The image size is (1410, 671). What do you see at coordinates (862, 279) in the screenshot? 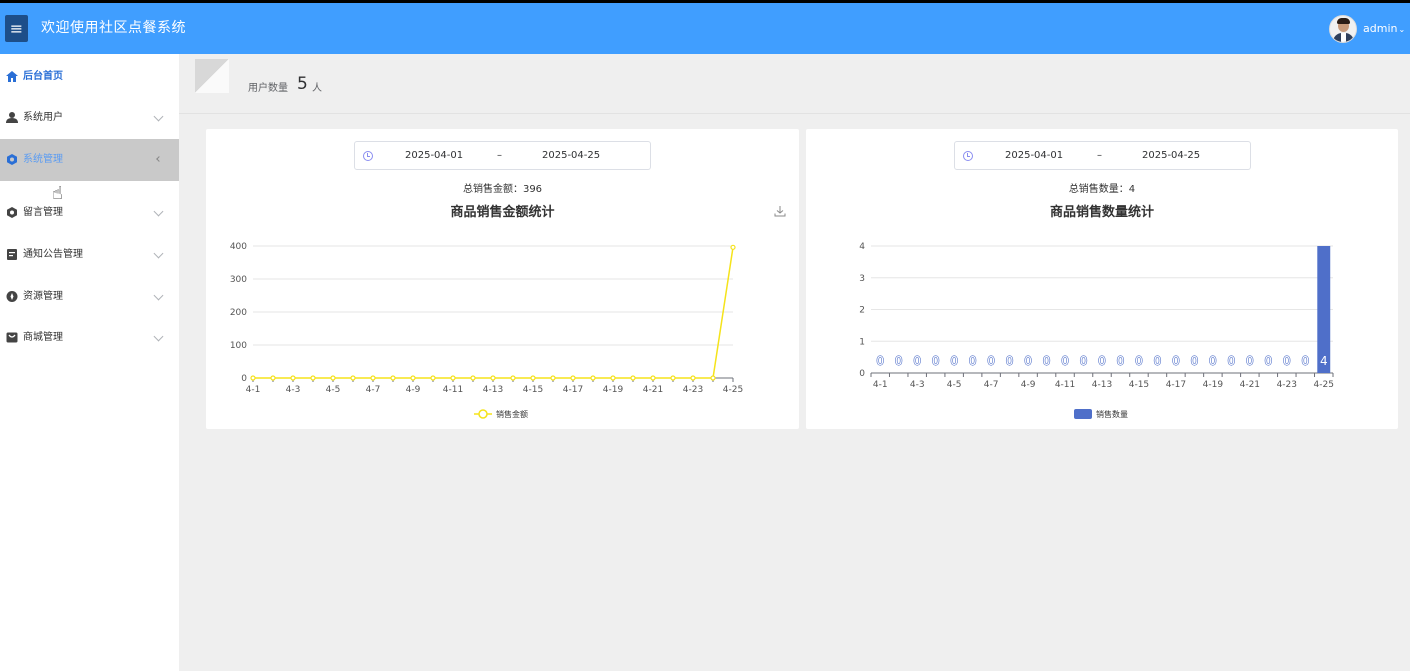
I see `y-tick-label: 3` at bounding box center [862, 279].